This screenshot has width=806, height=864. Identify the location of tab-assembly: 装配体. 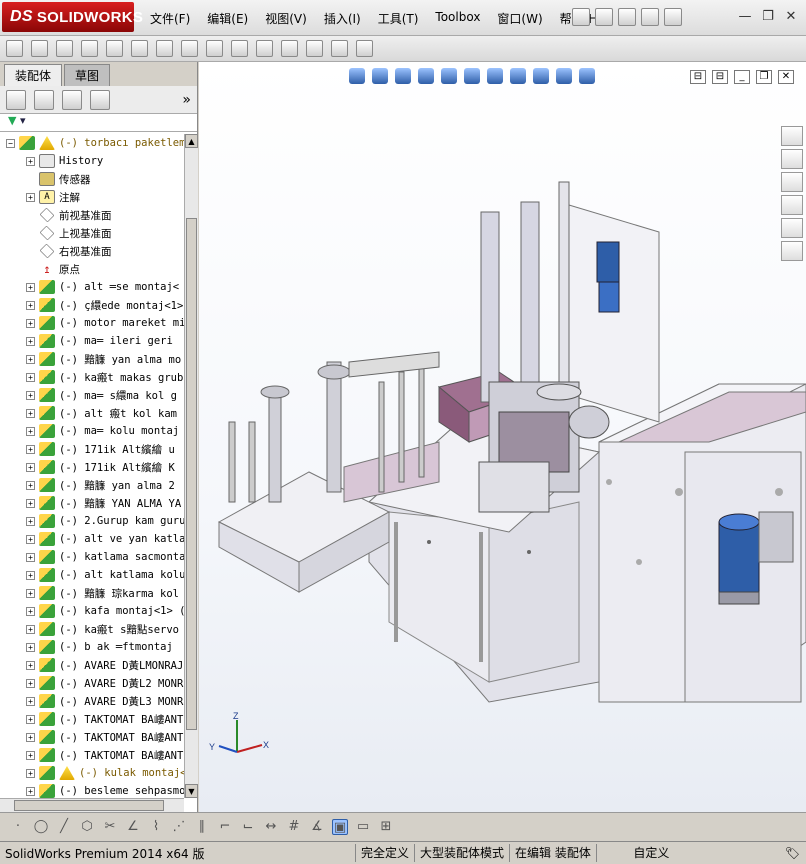
(33, 75).